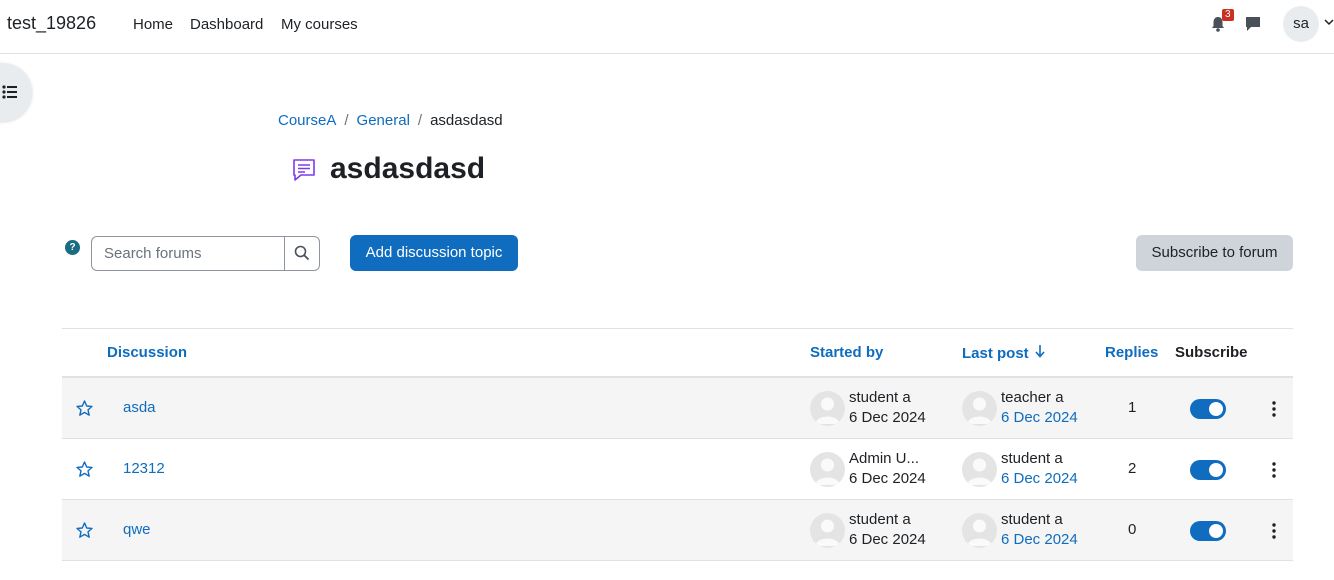 This screenshot has height=580, width=1334. Describe the element at coordinates (9, 92) in the screenshot. I see `drawer-index-icon` at that location.